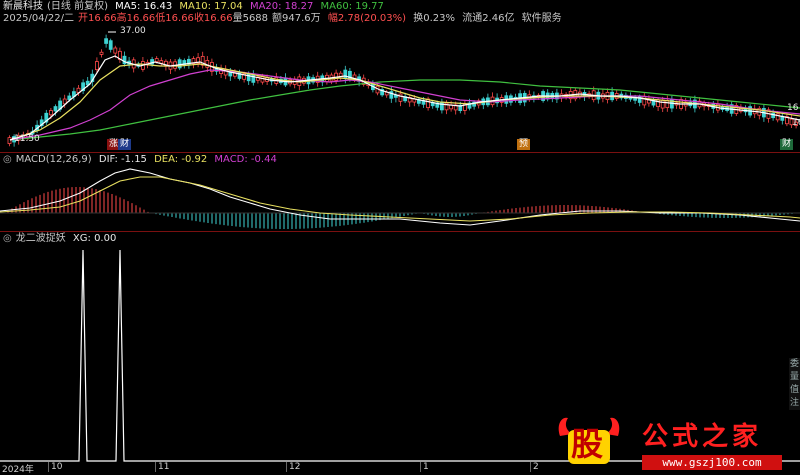 The image size is (800, 475). I want to click on date-label-feb: 2, so click(534, 467).